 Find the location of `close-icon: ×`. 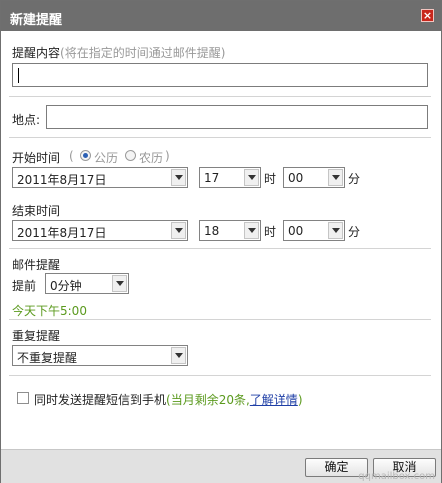

close-icon: × is located at coordinates (427, 15).